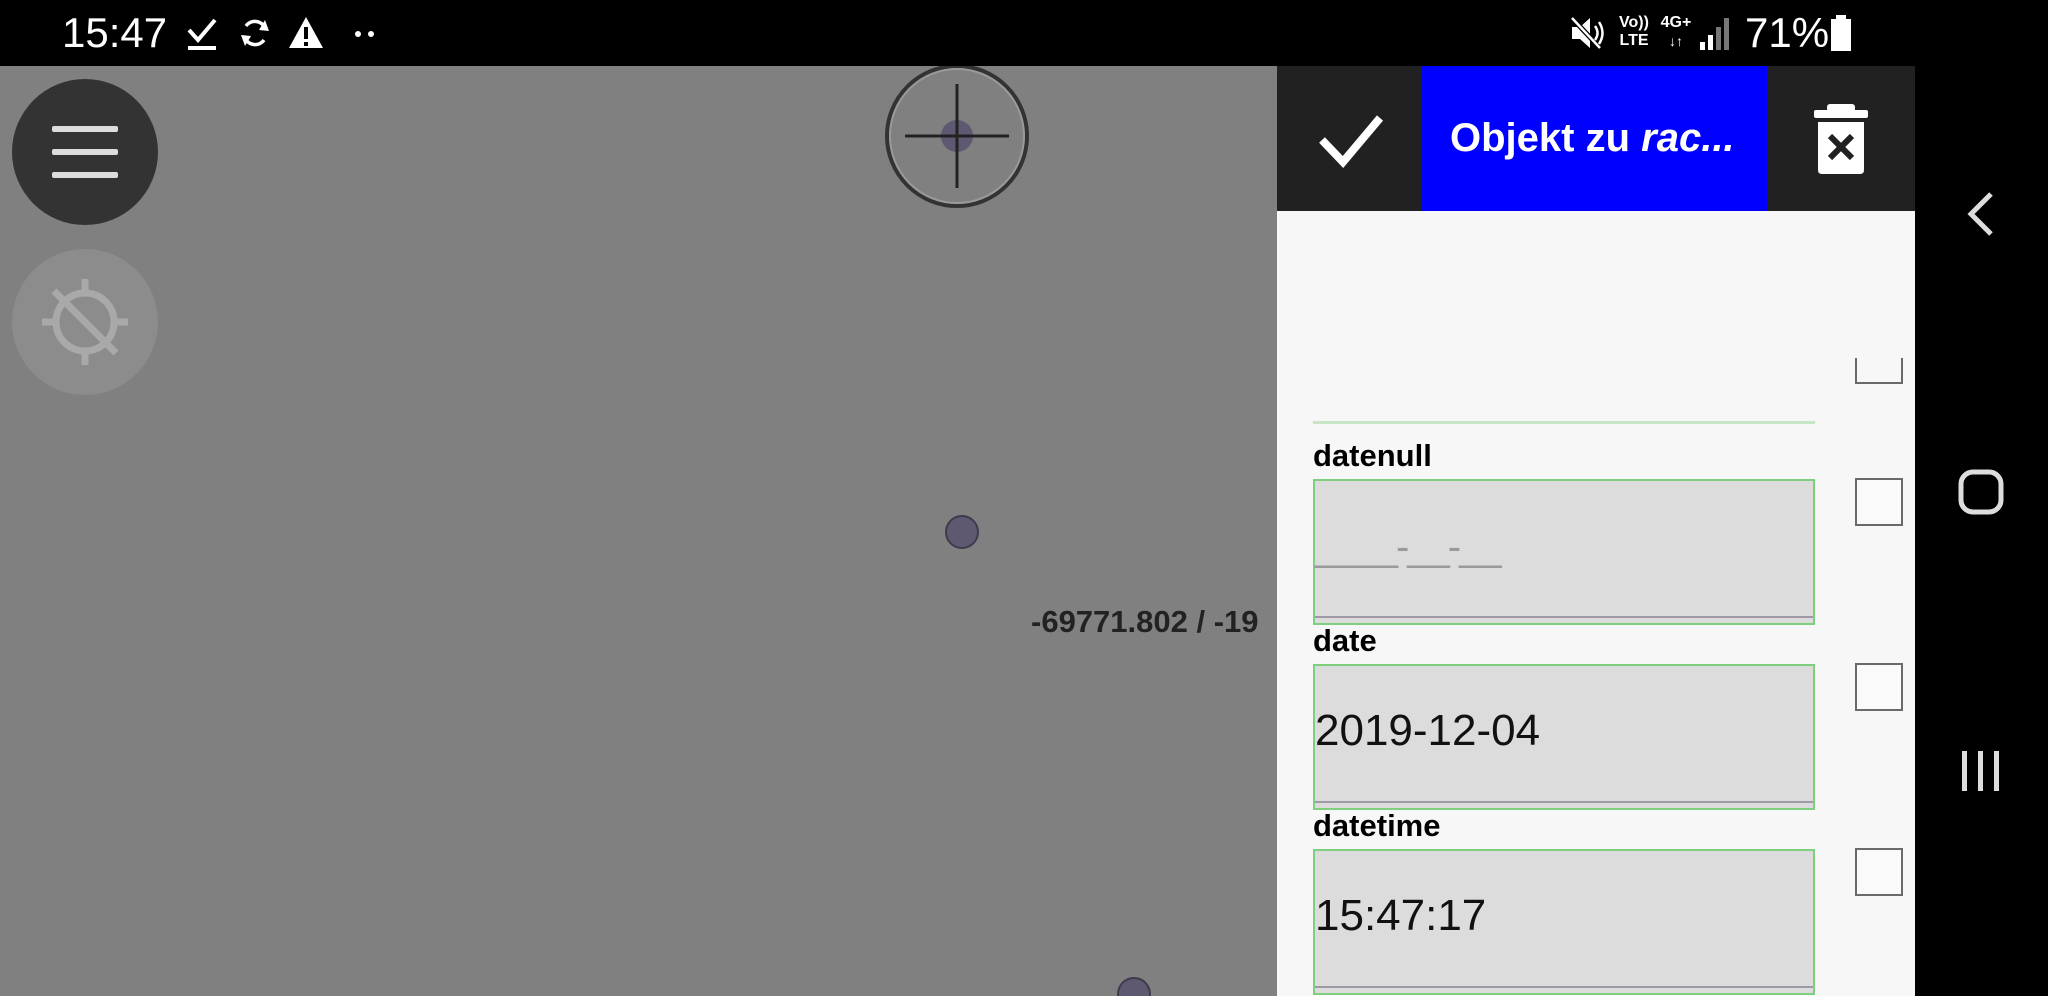 This screenshot has height=996, width=2048. What do you see at coordinates (202, 34) in the screenshot?
I see `check-download-icon` at bounding box center [202, 34].